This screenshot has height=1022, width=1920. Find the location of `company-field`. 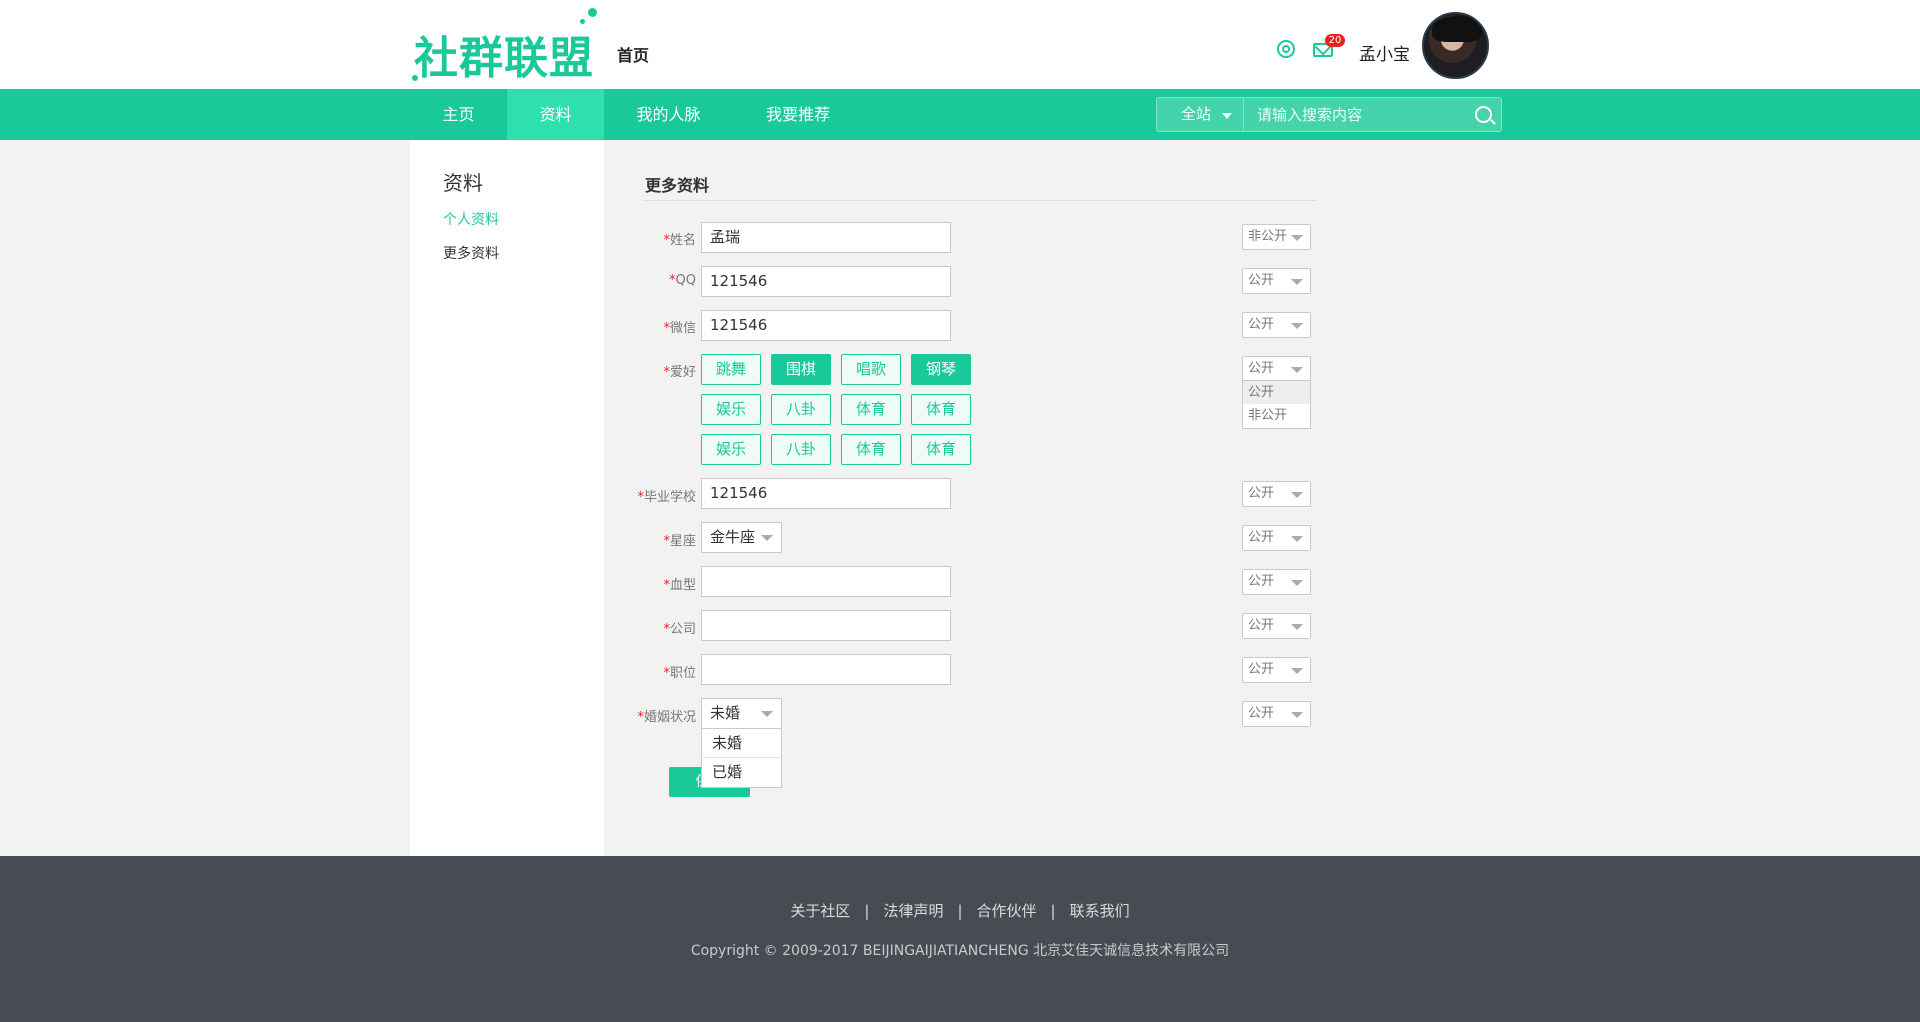

company-field is located at coordinates (826, 625).